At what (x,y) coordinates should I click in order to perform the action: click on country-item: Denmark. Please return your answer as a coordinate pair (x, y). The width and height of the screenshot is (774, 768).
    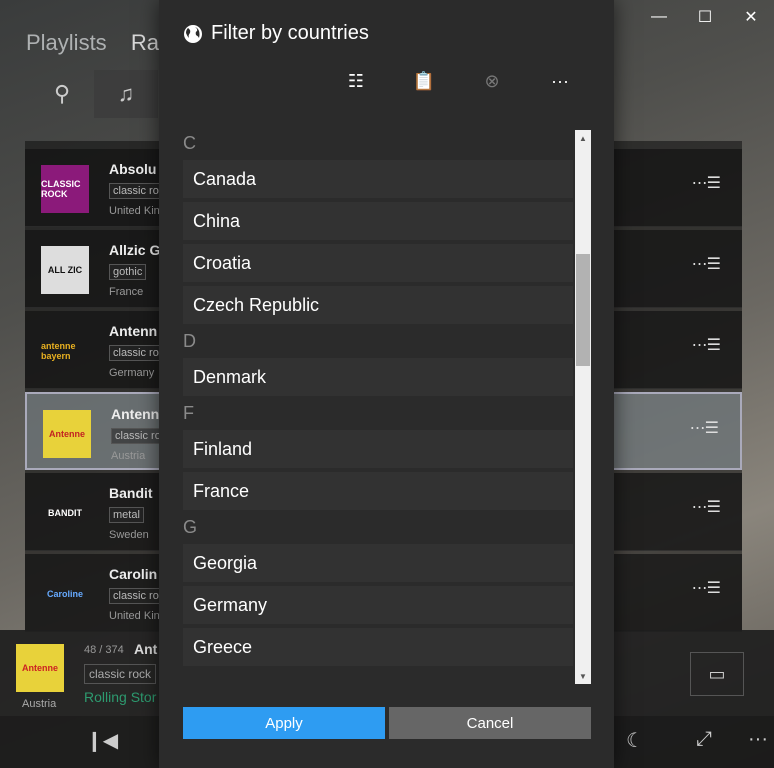
    Looking at the image, I should click on (378, 377).